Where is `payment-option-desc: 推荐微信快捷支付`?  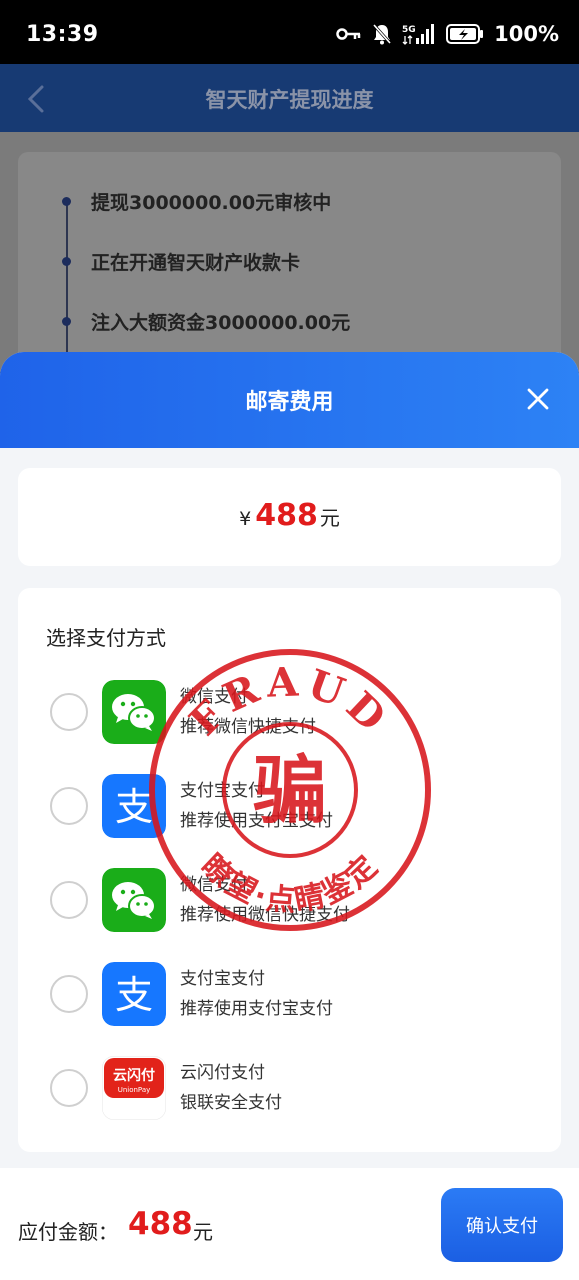 payment-option-desc: 推荐微信快捷支付 is located at coordinates (248, 727).